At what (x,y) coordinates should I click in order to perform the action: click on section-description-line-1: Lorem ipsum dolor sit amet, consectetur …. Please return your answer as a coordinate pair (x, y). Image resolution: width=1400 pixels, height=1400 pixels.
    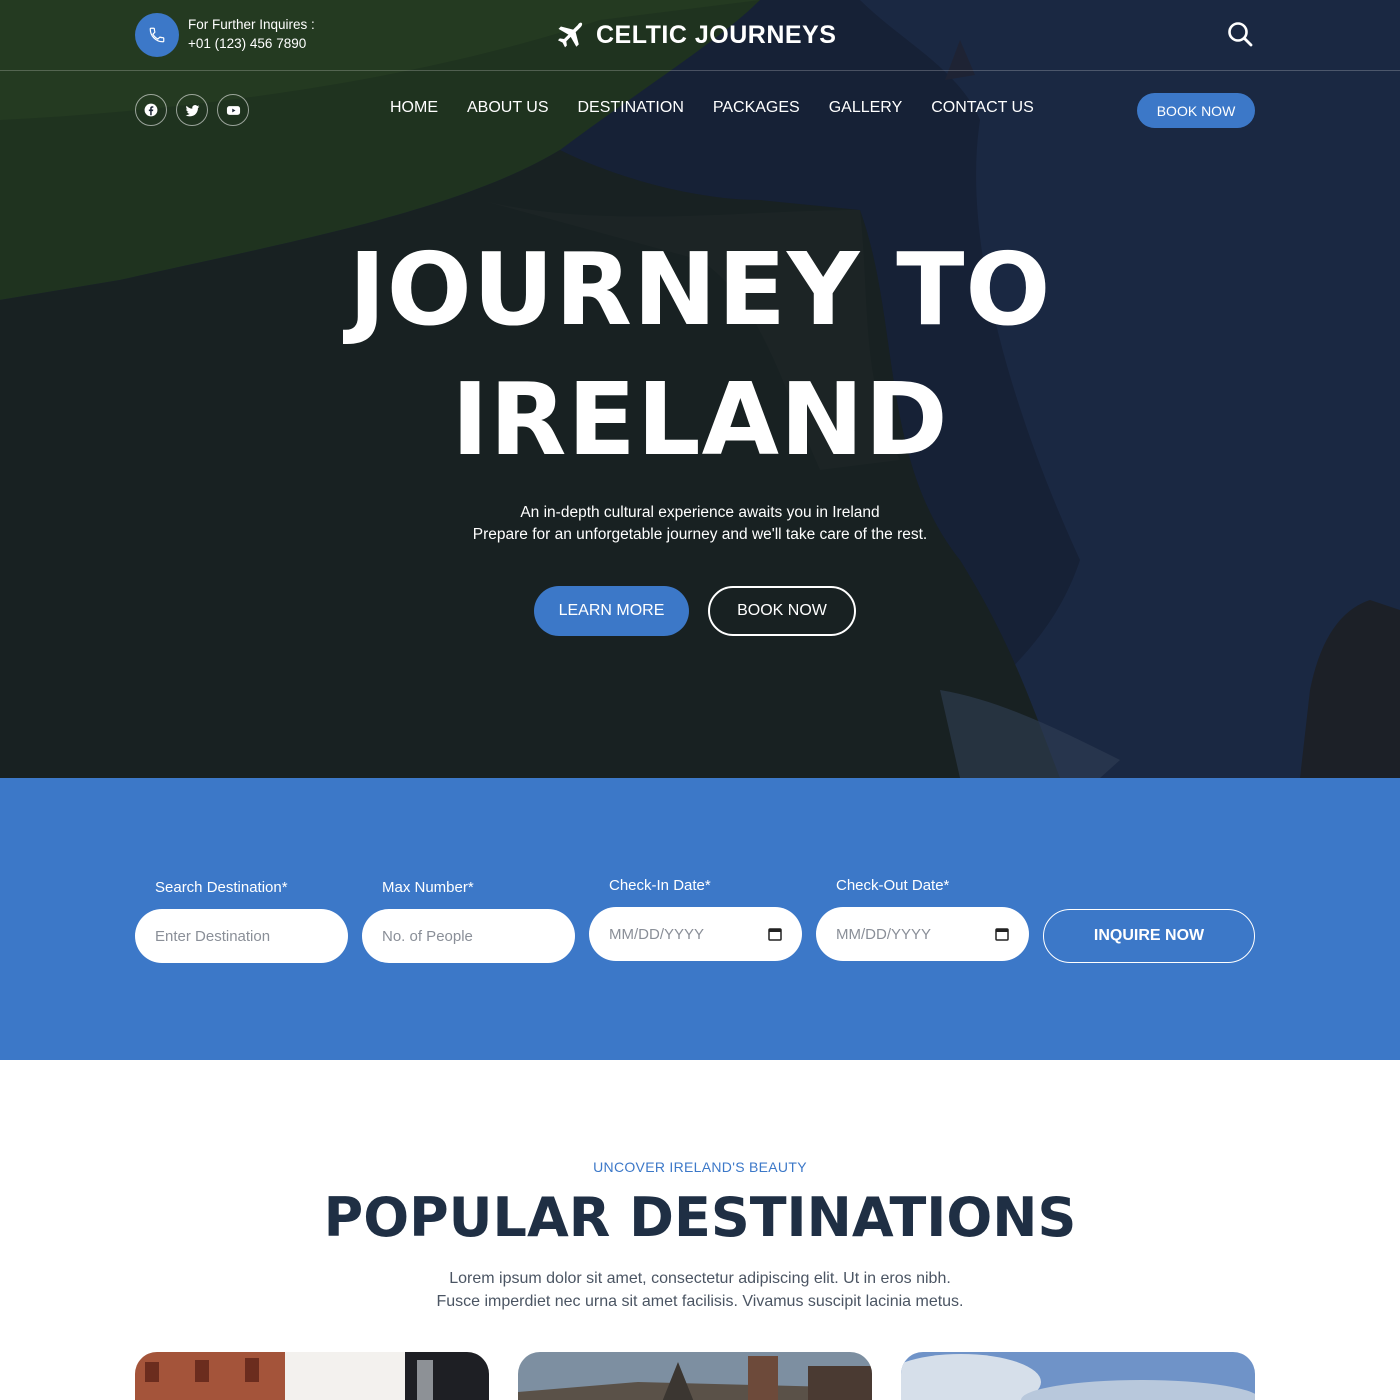
    Looking at the image, I should click on (700, 1278).